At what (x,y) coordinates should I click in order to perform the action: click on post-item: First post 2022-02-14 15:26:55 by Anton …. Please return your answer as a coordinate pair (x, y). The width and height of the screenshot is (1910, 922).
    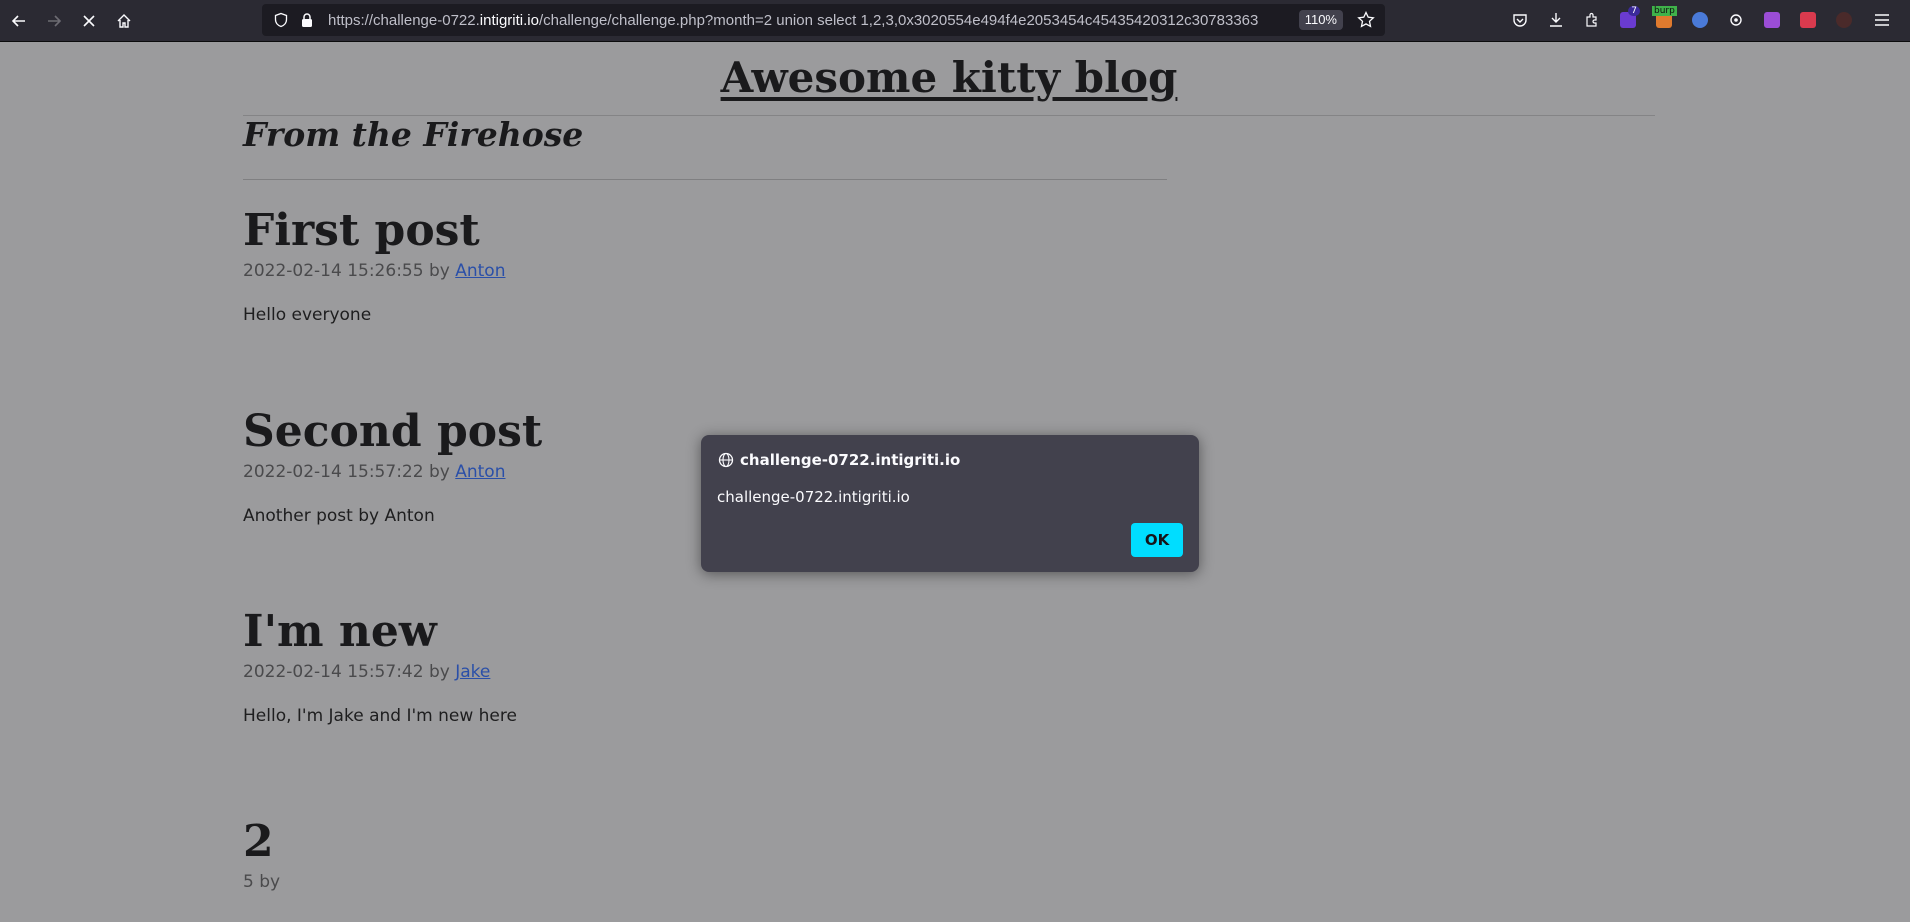
    Looking at the image, I should click on (374, 264).